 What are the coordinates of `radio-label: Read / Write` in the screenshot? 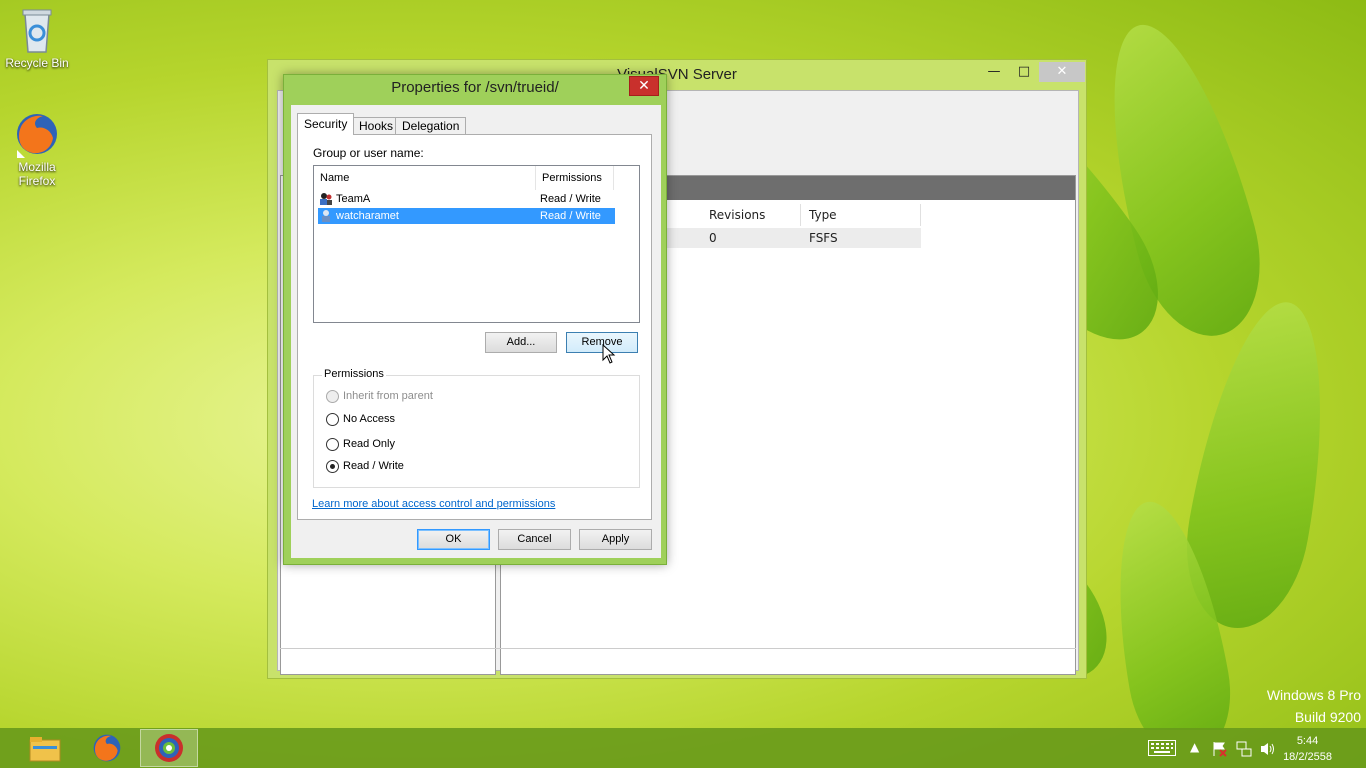 It's located at (373, 466).